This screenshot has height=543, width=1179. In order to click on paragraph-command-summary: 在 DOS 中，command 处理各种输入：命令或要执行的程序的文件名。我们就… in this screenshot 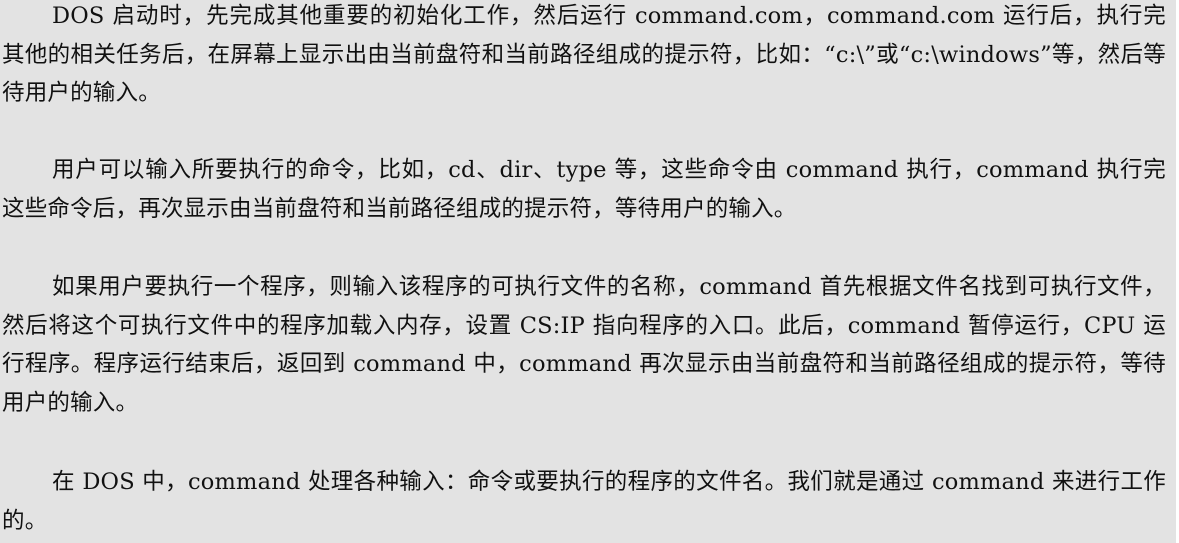, I will do `click(584, 501)`.